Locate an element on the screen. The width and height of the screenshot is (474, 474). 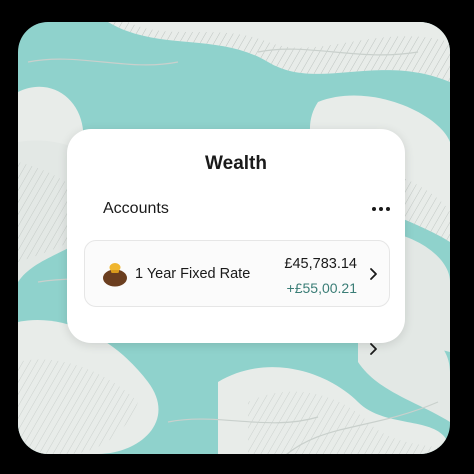
account-row-1-year-fixed-rate: 1 Year Fixed Rate £45,783.14 +£55,00.21 is located at coordinates (237, 273).